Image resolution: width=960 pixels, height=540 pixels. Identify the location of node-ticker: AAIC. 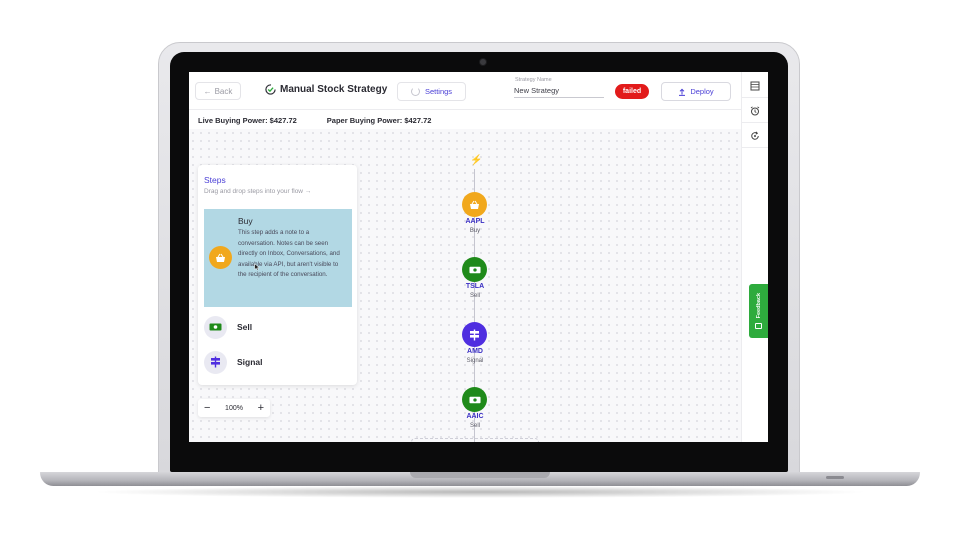
(475, 416).